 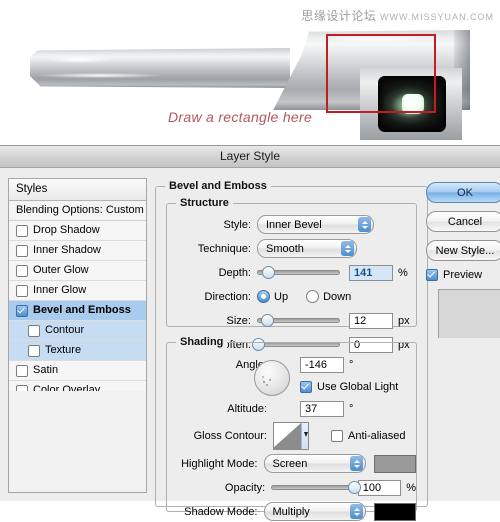 What do you see at coordinates (463, 221) in the screenshot?
I see `cancel-button: Cancel` at bounding box center [463, 221].